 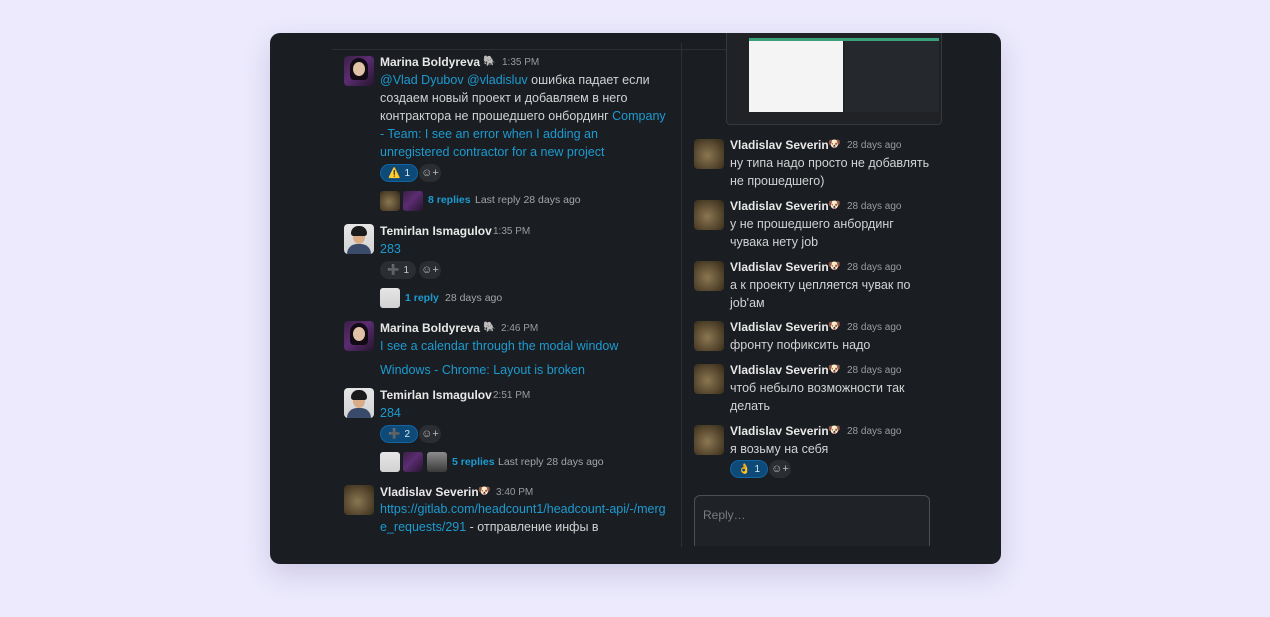 I want to click on warning-icon: ⚠️, so click(x=394, y=173).